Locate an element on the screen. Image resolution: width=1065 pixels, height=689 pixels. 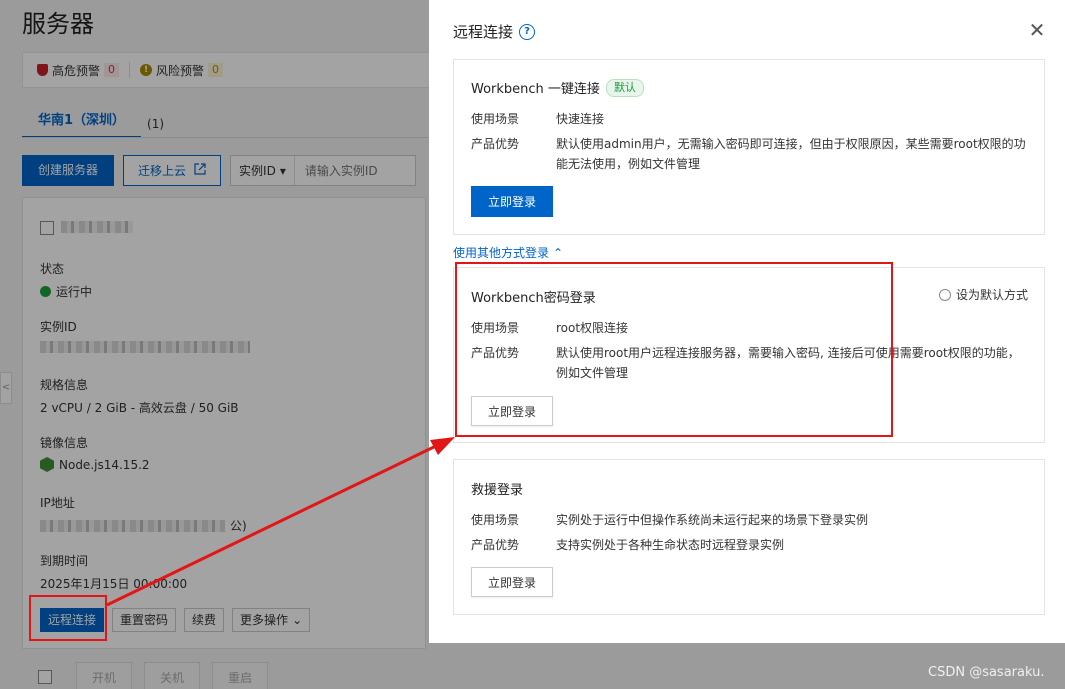
rescue-scenario: 实例处于运行中但操作系统尚未运行起来的场景下登录实例 is located at coordinates (712, 520).